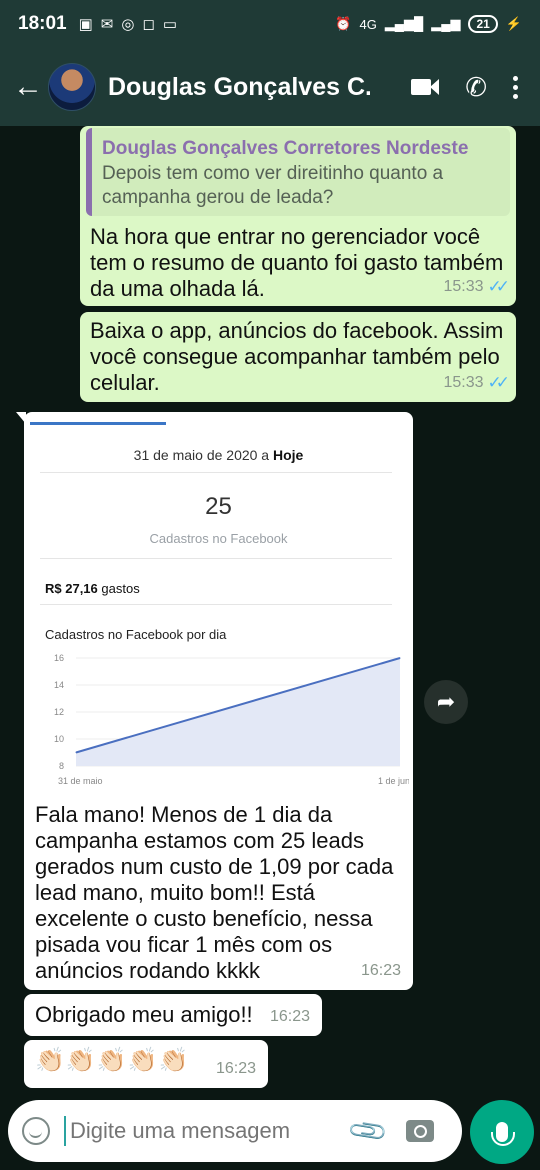 The height and width of the screenshot is (1170, 540). Describe the element at coordinates (446, 702) in the screenshot. I see `forward-icon: ➦` at that location.